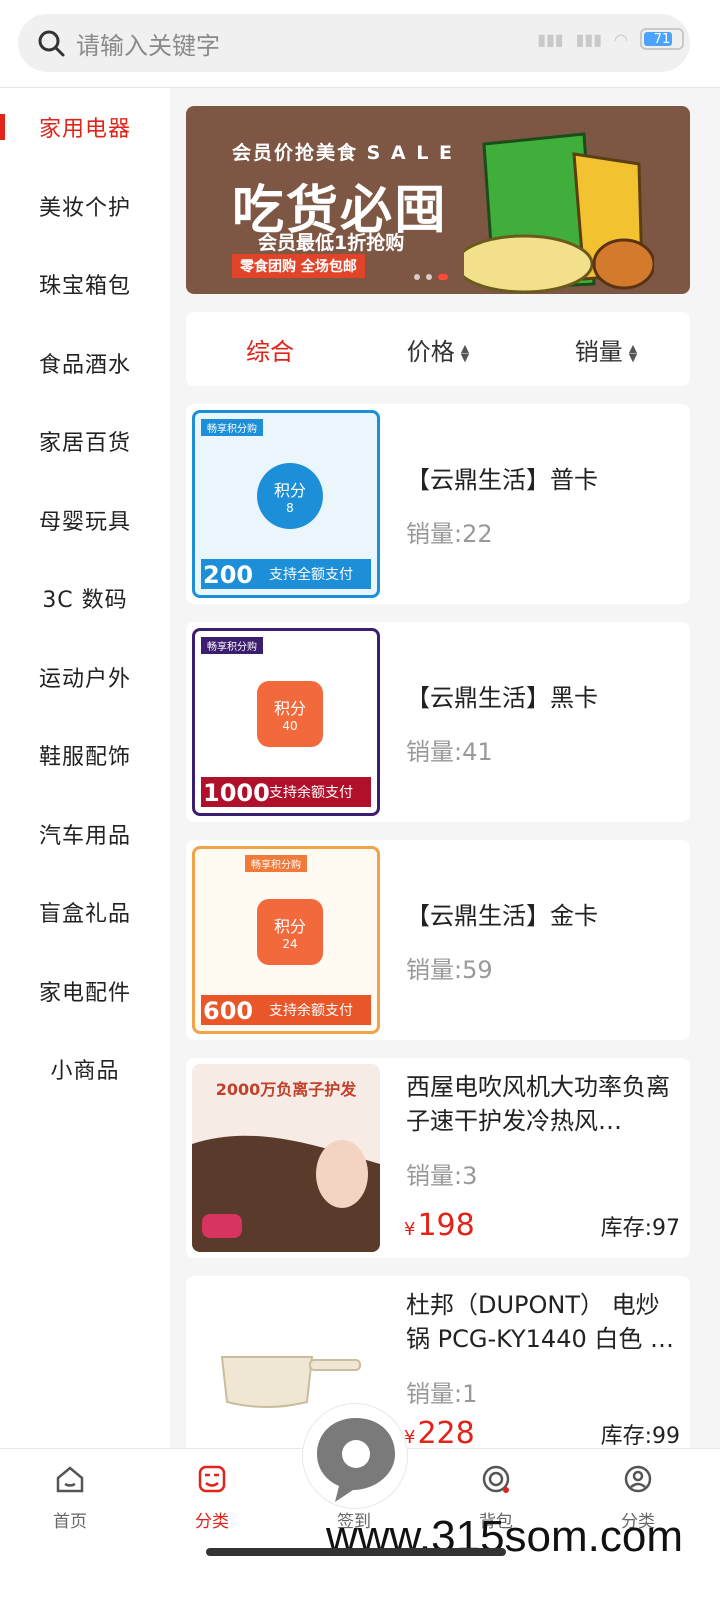  Describe the element at coordinates (439, 1225) in the screenshot. I see `product-price: ¥198` at that location.